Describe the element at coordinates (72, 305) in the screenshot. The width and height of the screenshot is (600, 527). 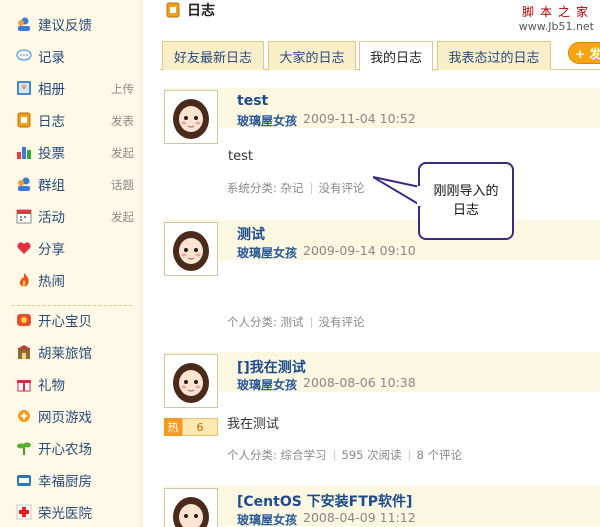
I see `sidebar-divider` at that location.